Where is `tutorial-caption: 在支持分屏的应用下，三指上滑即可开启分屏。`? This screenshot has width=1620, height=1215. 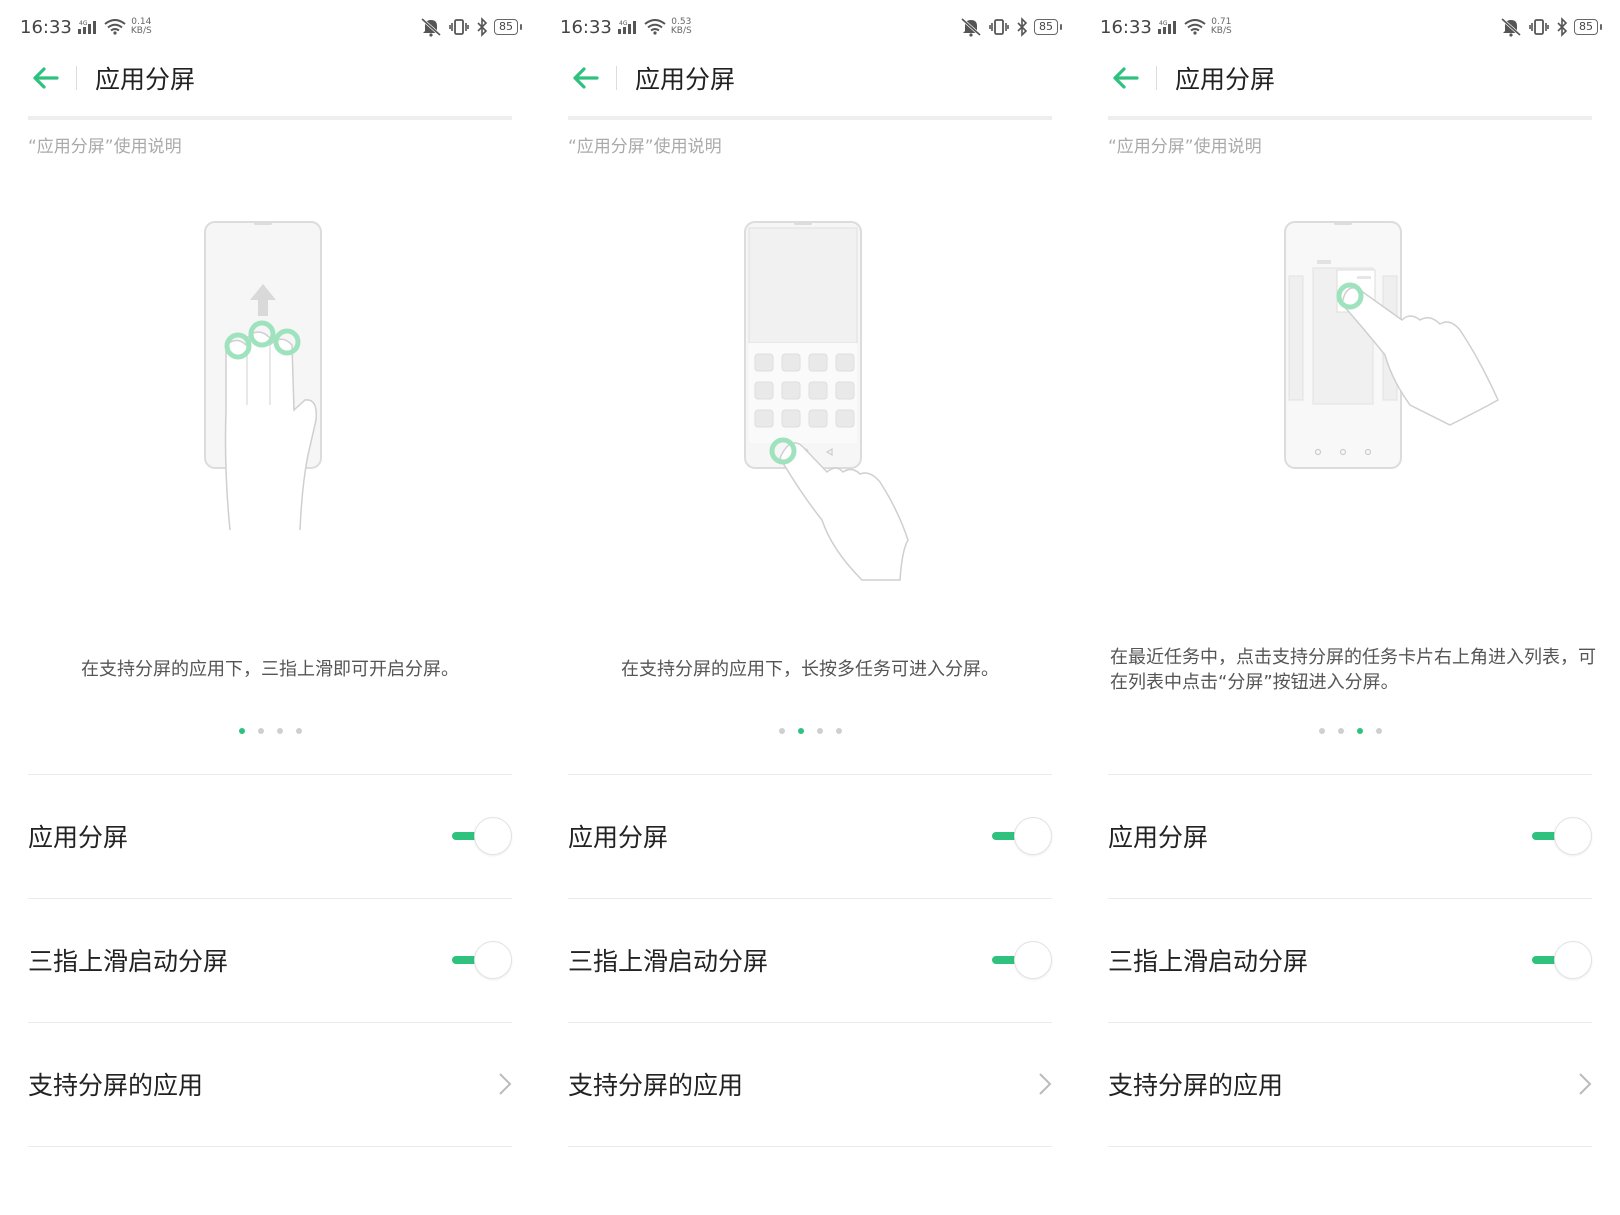
tutorial-caption: 在支持分屏的应用下，三指上滑即可开启分屏。 is located at coordinates (270, 669).